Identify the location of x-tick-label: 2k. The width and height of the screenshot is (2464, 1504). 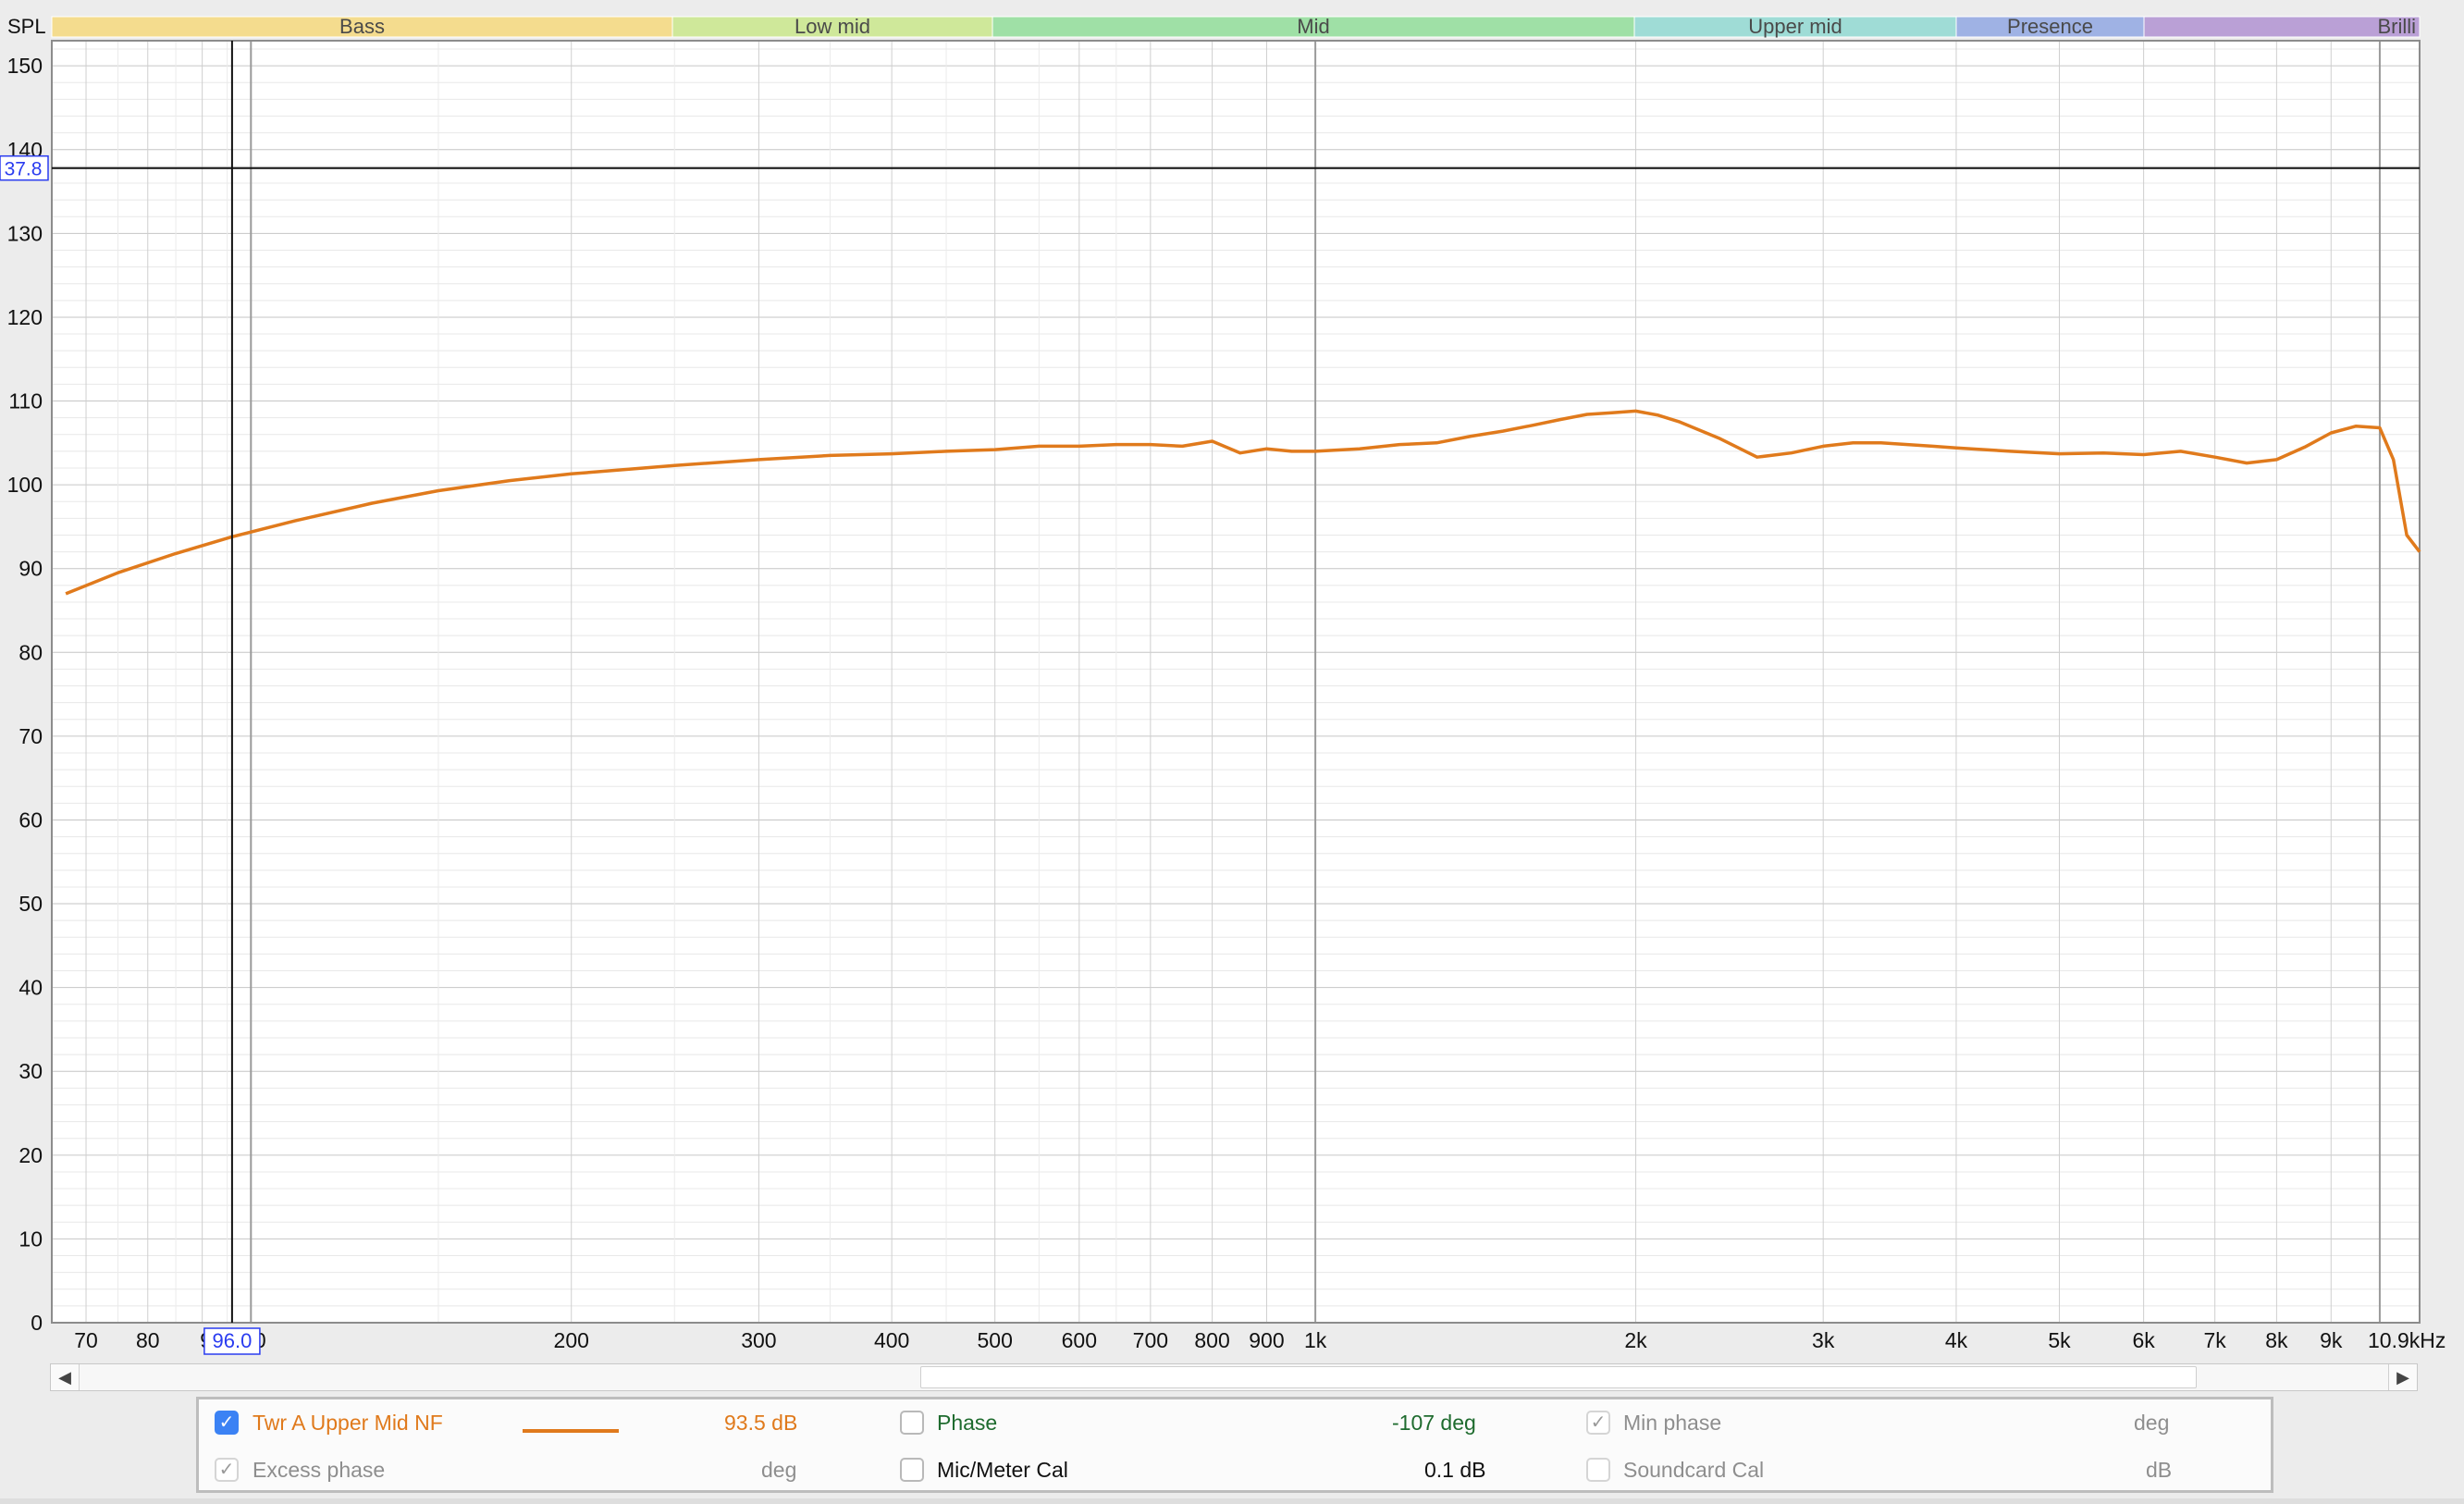
(1636, 1340).